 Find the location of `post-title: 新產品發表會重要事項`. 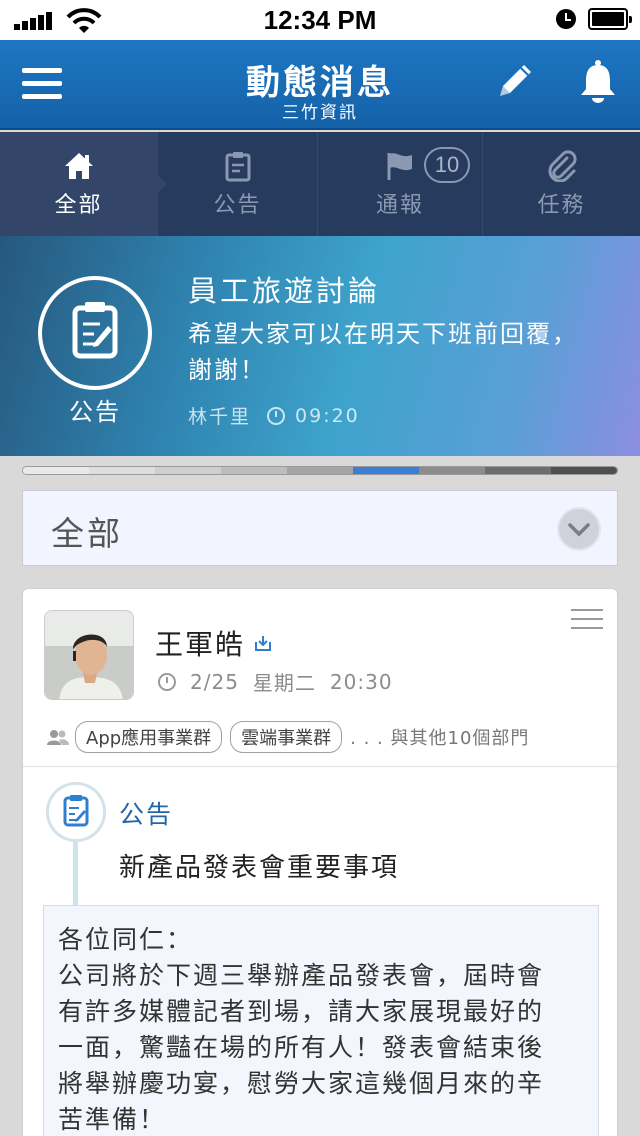

post-title: 新產品發表會重要事項 is located at coordinates (259, 868).